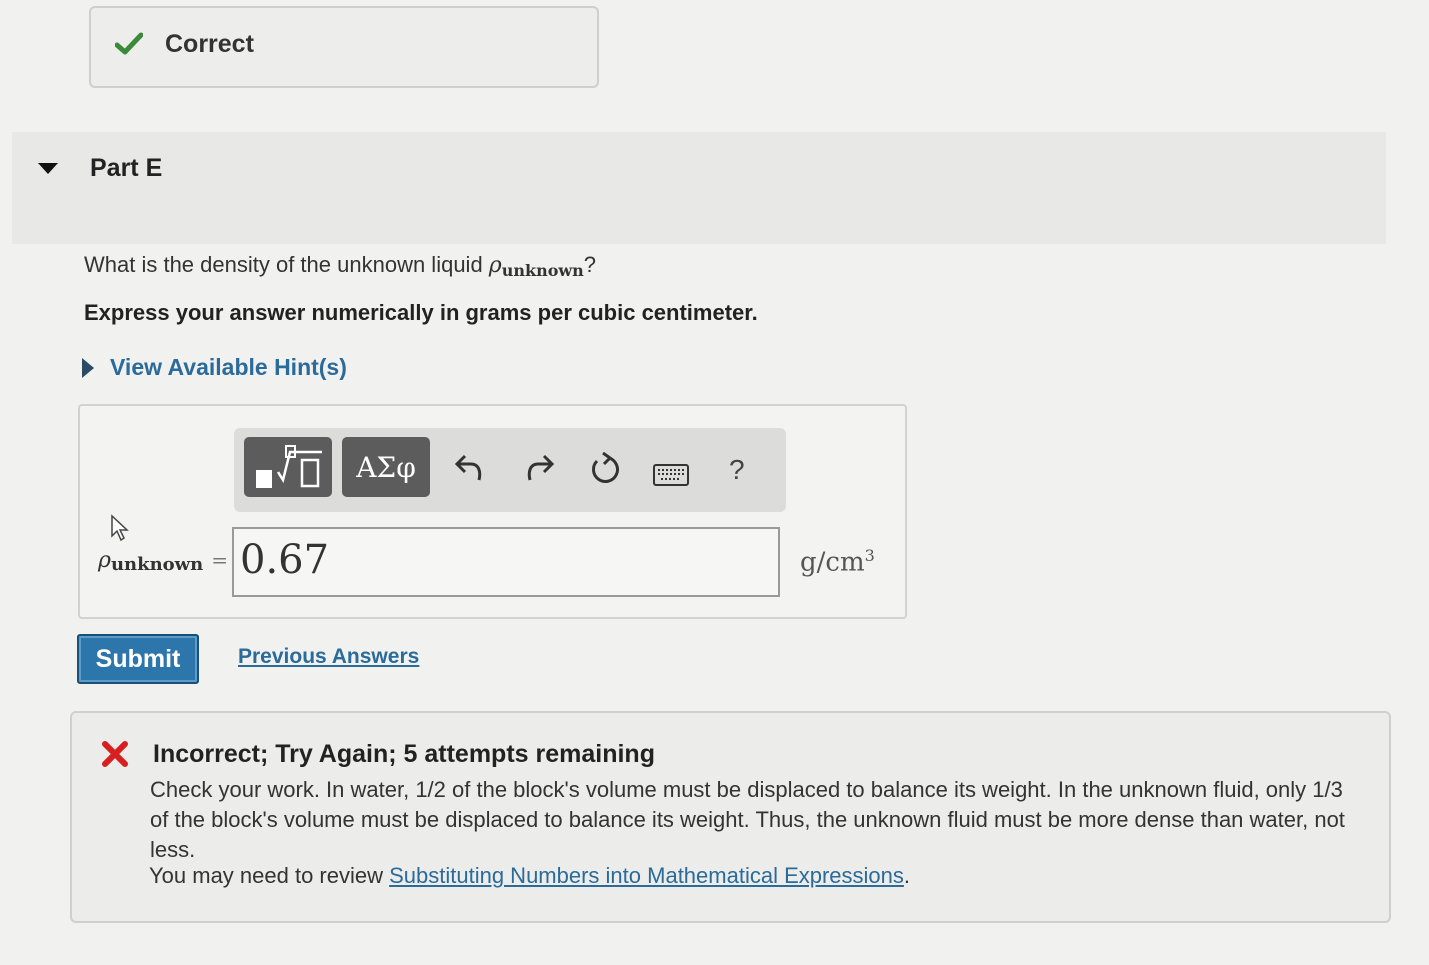  I want to click on caret-down-icon, so click(48, 169).